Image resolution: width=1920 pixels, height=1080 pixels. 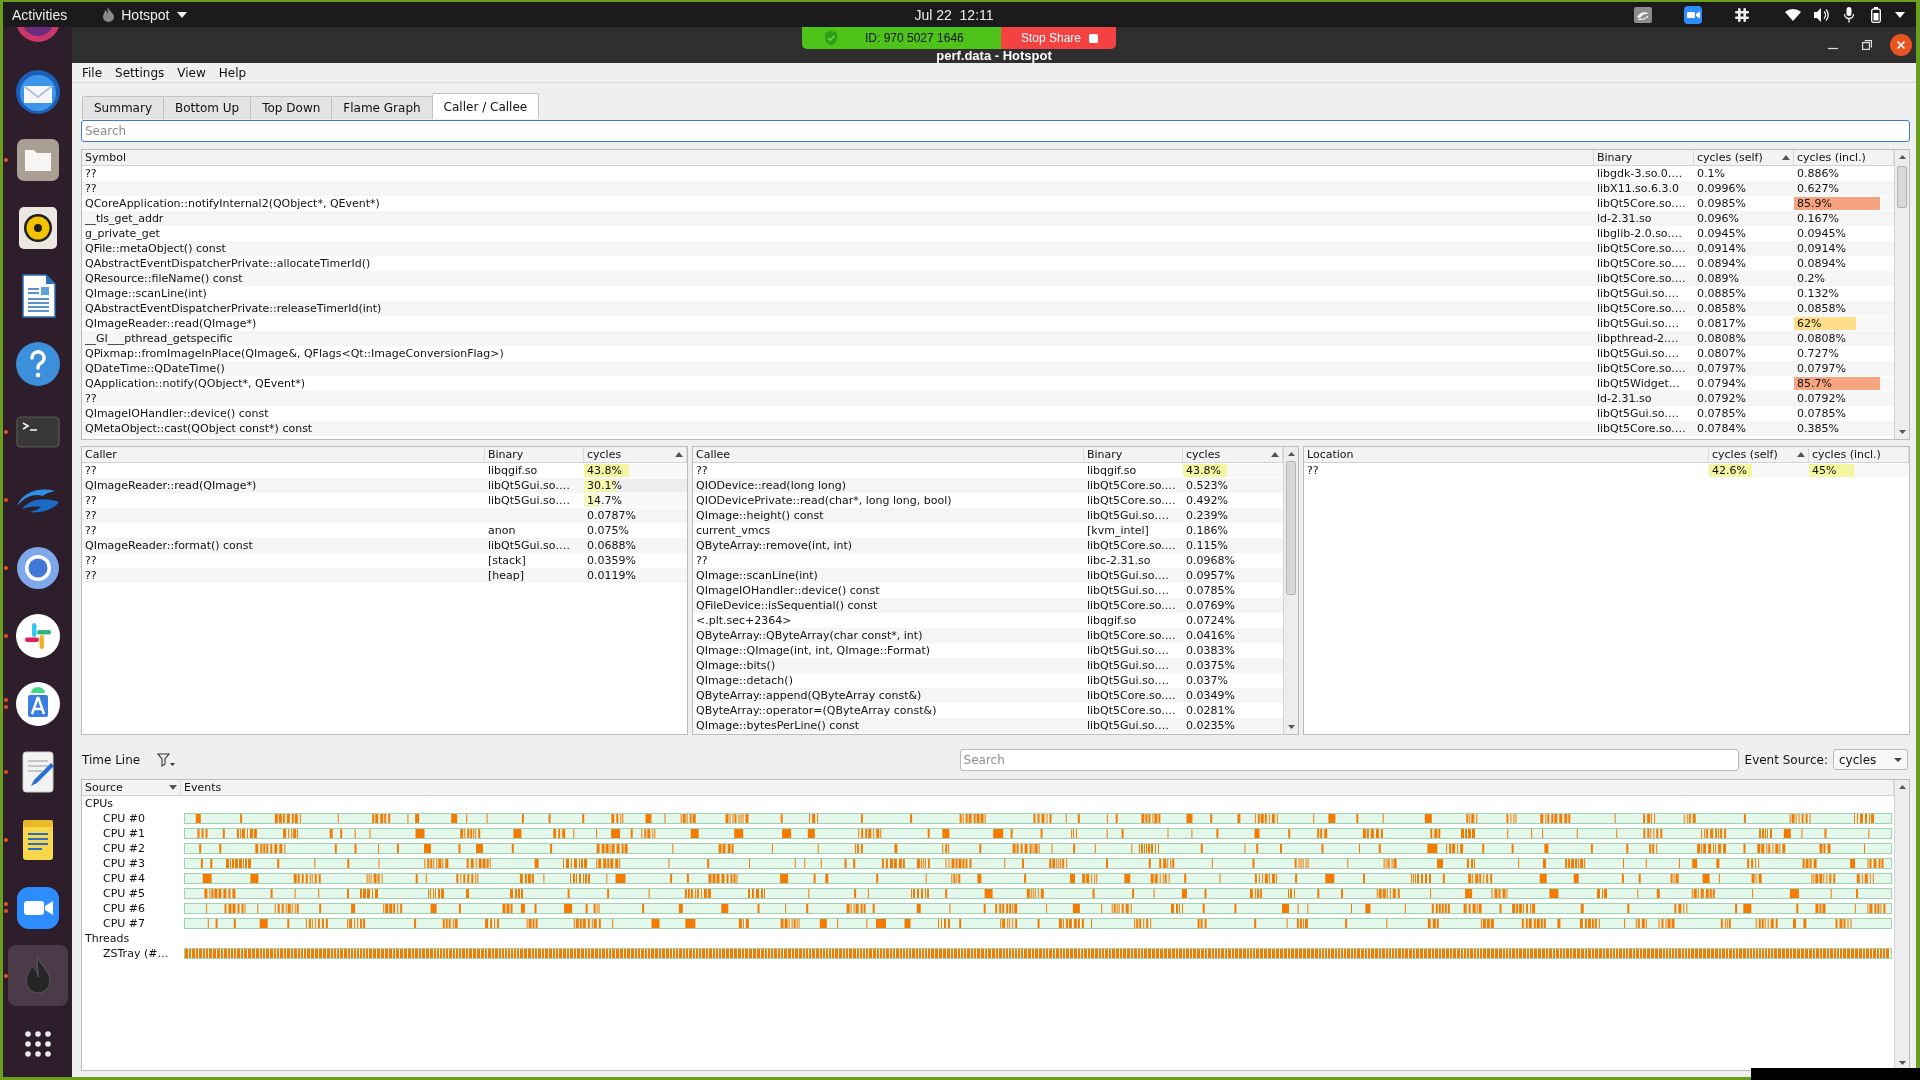 What do you see at coordinates (1901, 45) in the screenshot?
I see `close-icon` at bounding box center [1901, 45].